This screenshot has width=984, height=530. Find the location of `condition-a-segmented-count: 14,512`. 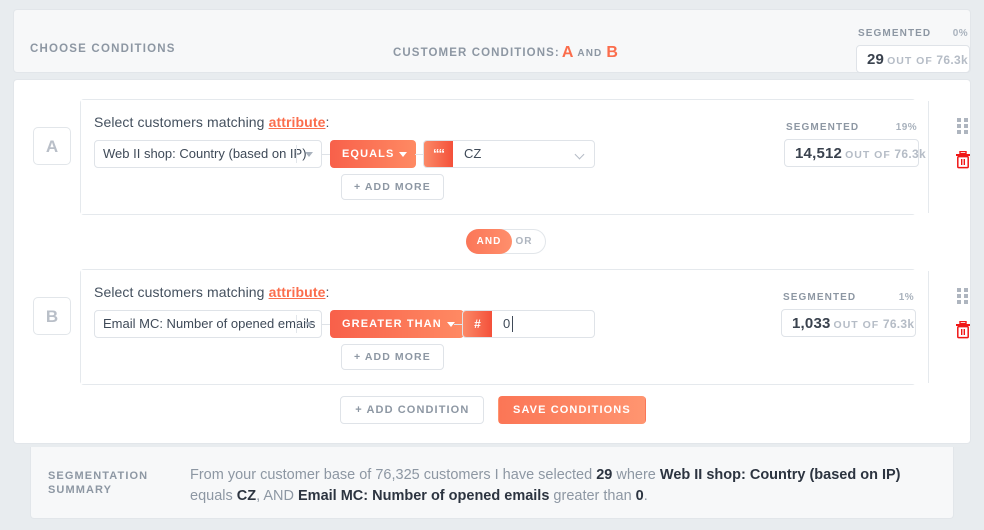

condition-a-segmented-count: 14,512 is located at coordinates (819, 153).